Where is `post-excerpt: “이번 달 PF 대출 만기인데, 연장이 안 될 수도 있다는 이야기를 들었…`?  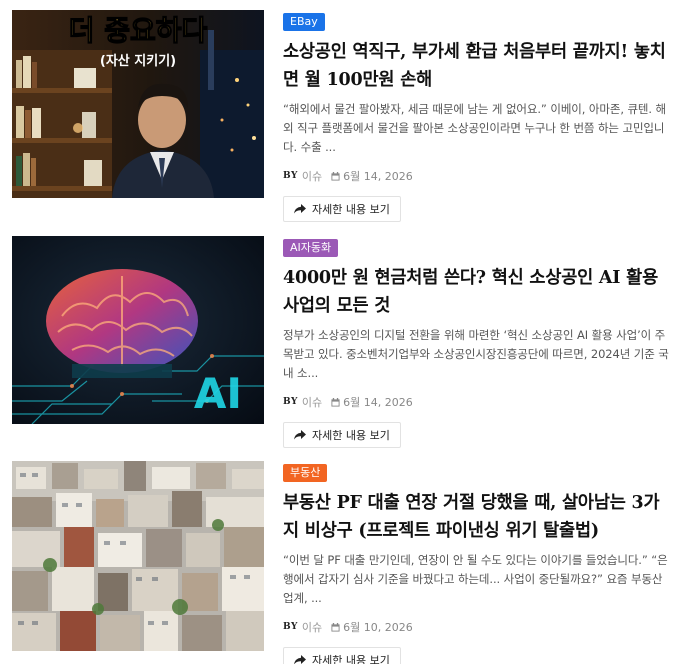 post-excerpt: “이번 달 PF 대출 만기인데, 연장이 안 될 수도 있다는 이야기를 들었… is located at coordinates (475, 579).